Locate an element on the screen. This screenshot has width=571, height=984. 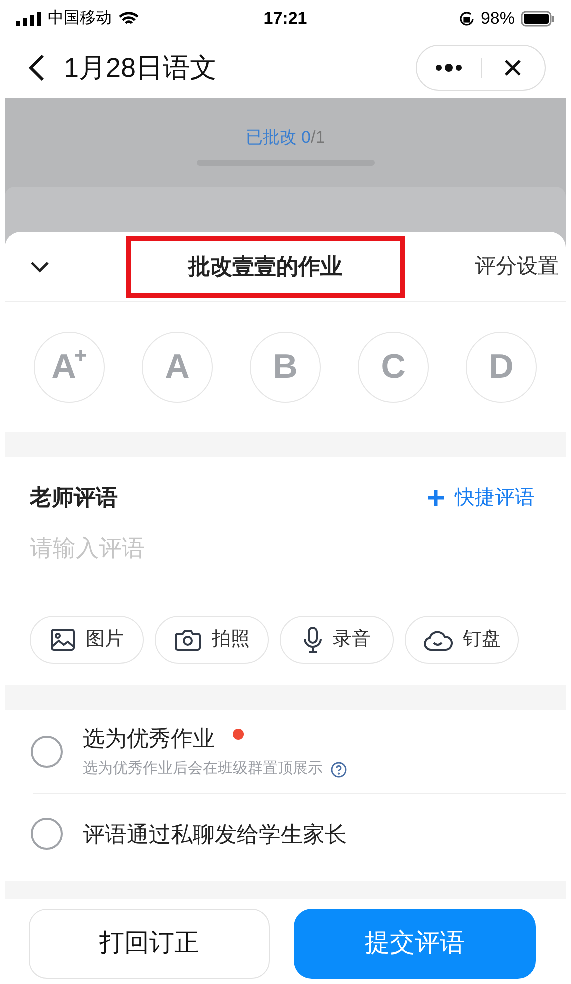
signal-icon is located at coordinates (29, 19).